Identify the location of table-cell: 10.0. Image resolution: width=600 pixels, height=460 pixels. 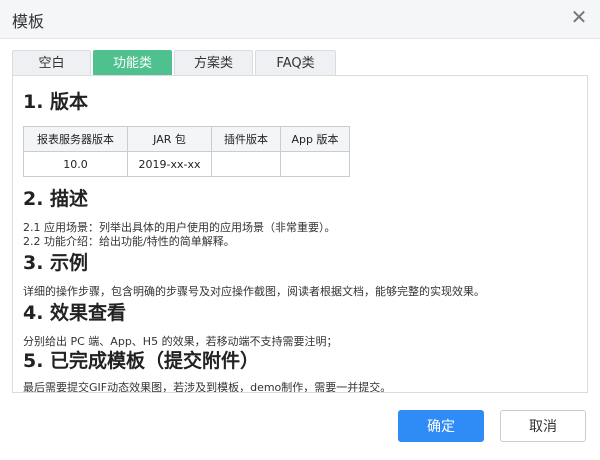
(75, 164).